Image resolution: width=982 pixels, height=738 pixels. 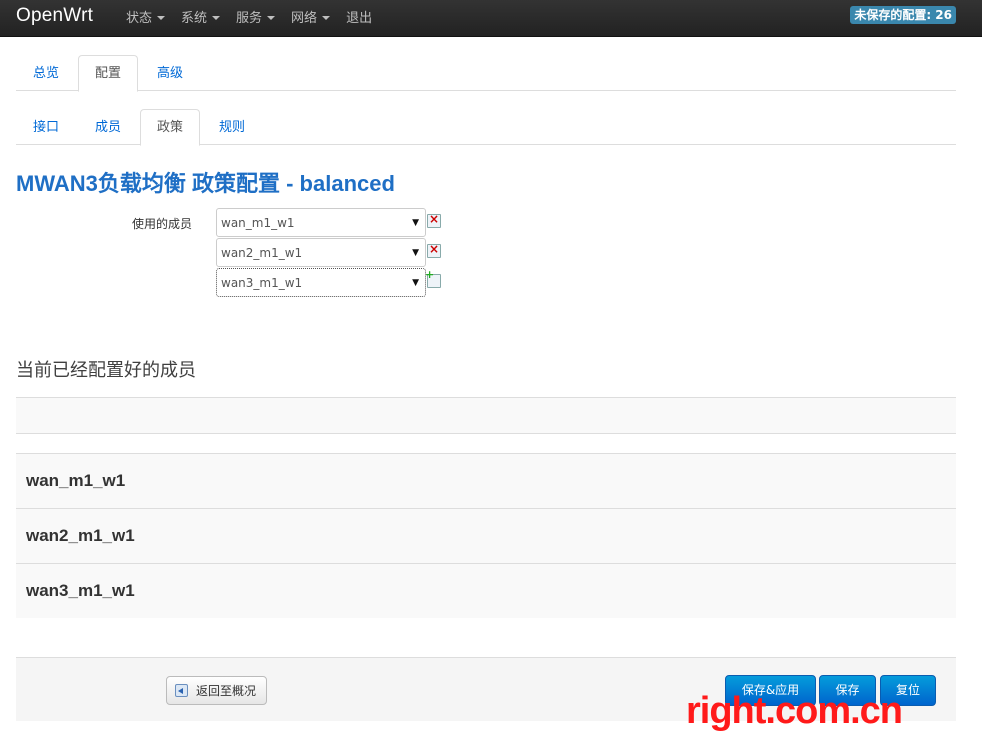 I want to click on menu-network: 网络, so click(x=310, y=18).